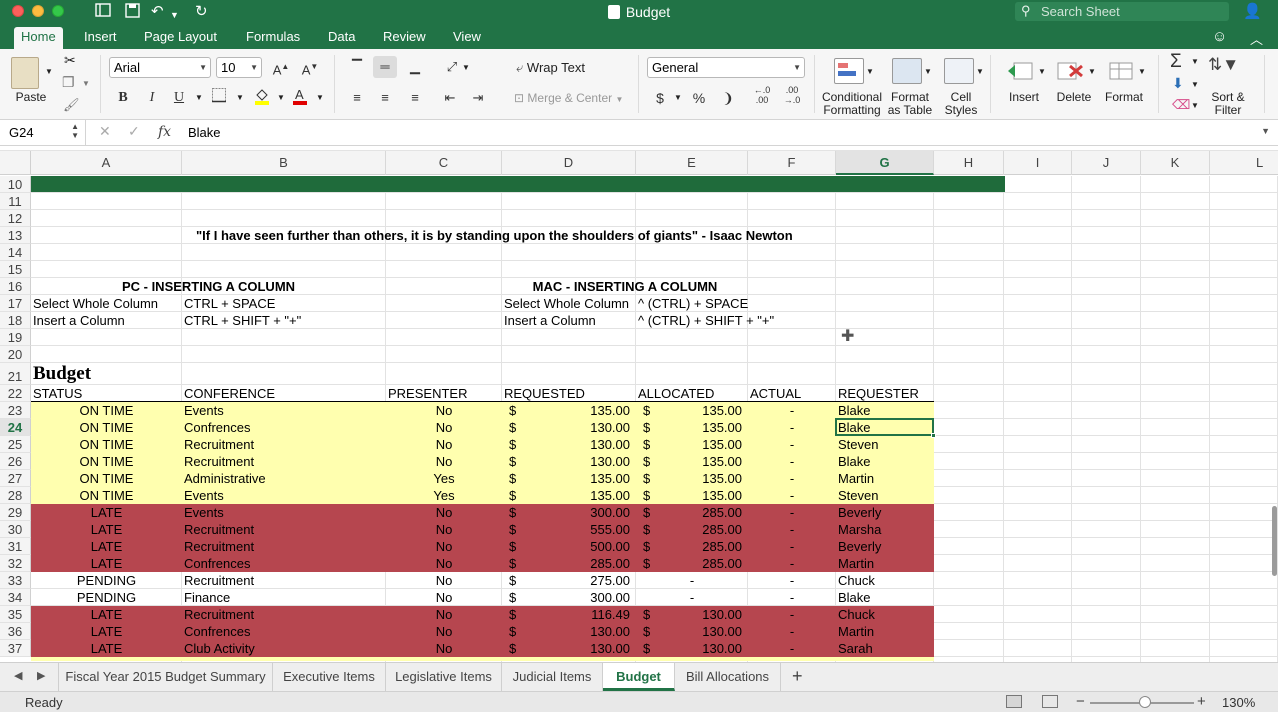 The height and width of the screenshot is (712, 1278). What do you see at coordinates (569, 580) in the screenshot?
I see `requested-cell: 275.00` at bounding box center [569, 580].